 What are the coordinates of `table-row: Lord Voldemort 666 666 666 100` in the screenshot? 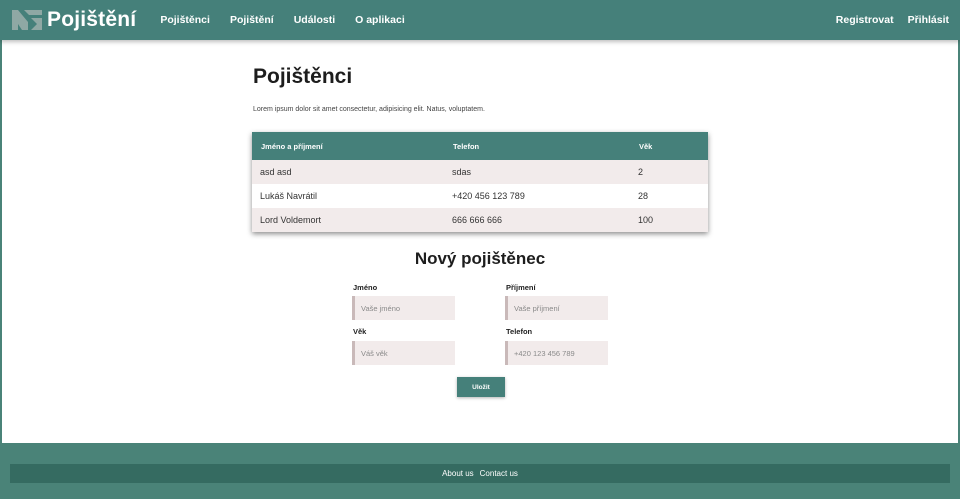 It's located at (480, 220).